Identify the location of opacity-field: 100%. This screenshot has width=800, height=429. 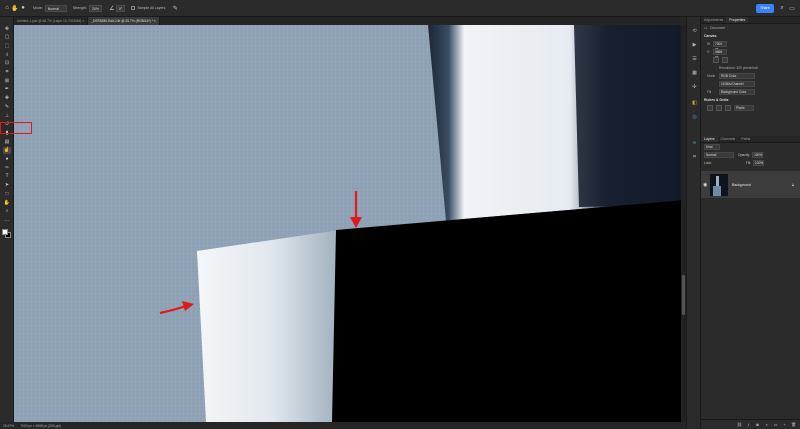
(758, 155).